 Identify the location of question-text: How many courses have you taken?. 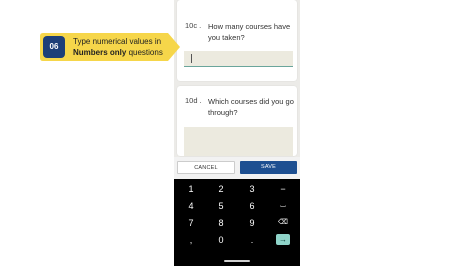
(249, 32).